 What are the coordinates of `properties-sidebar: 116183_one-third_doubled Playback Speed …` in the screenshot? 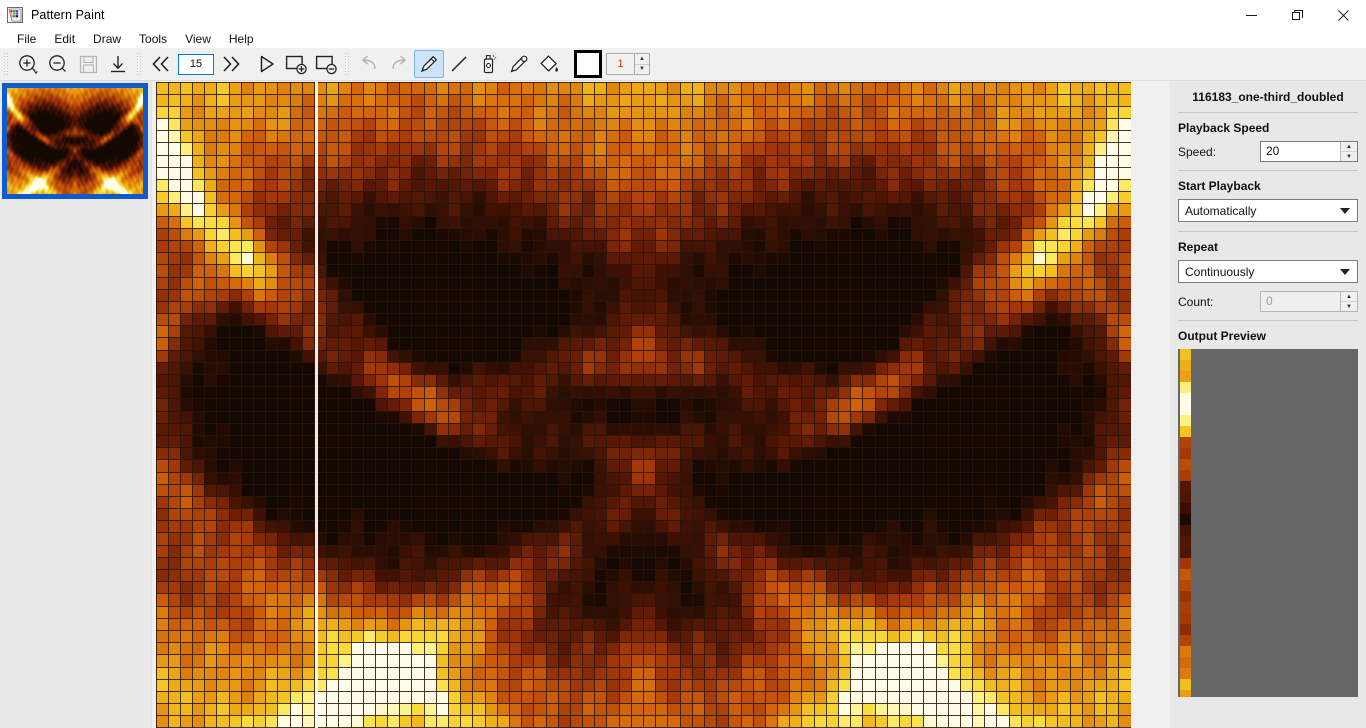 It's located at (1268, 404).